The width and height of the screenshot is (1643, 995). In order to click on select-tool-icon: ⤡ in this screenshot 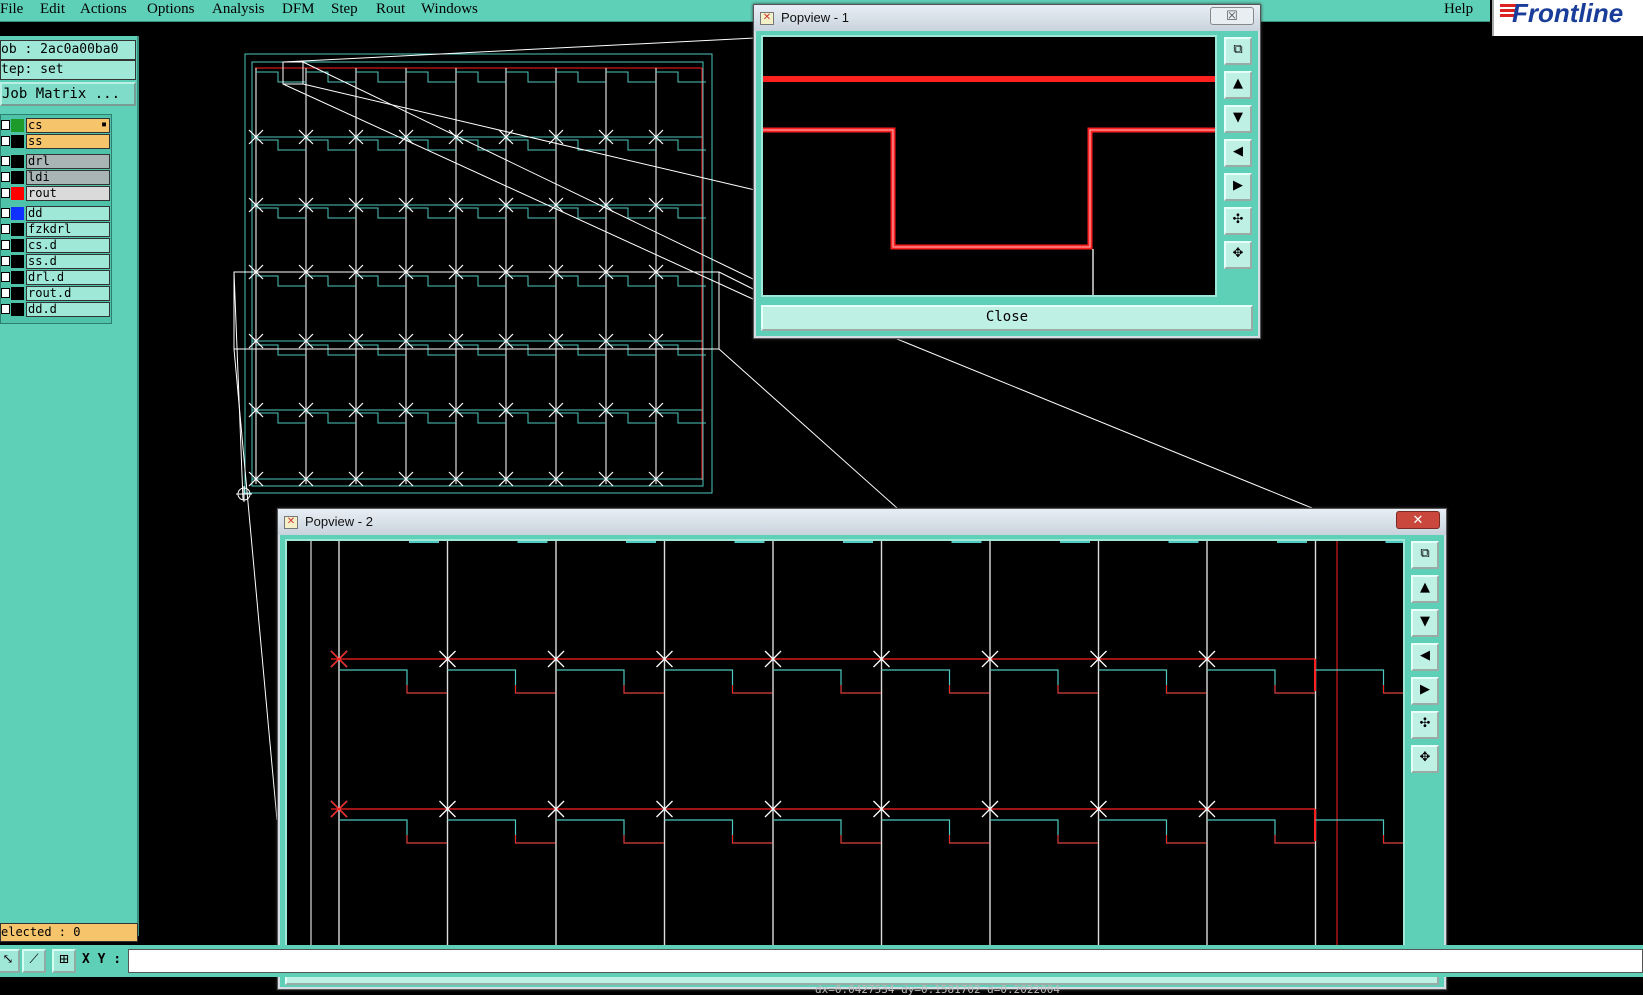, I will do `click(10, 961)`.